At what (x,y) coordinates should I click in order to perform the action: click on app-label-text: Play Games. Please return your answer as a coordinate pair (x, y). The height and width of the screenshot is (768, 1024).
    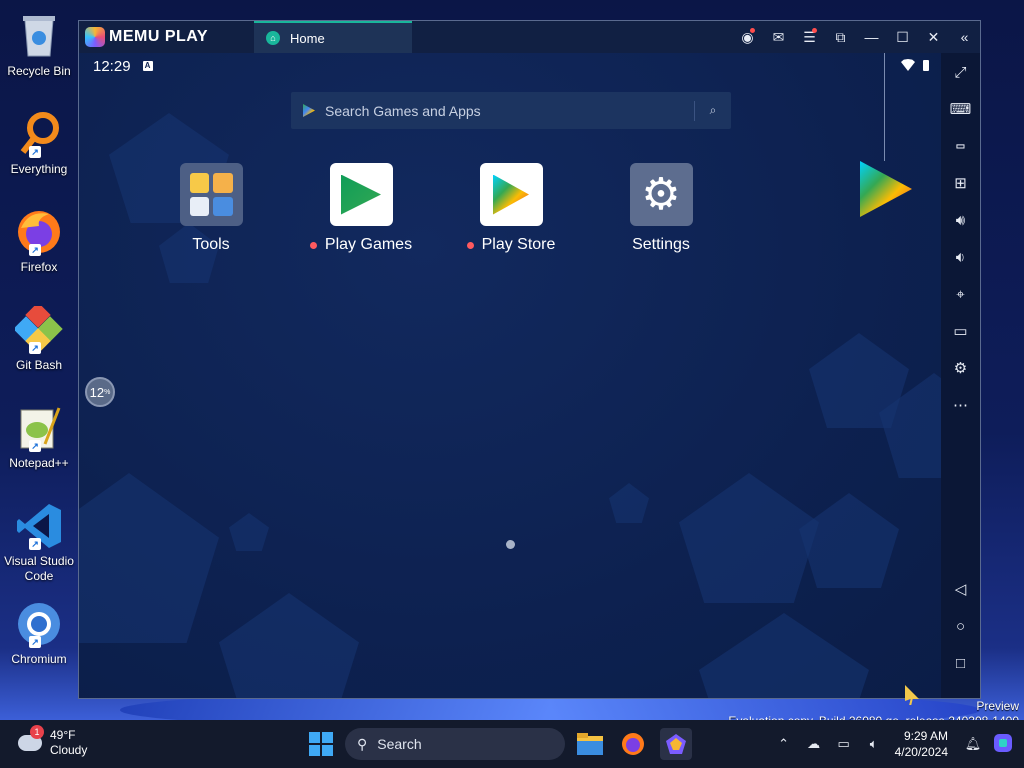
    Looking at the image, I should click on (368, 244).